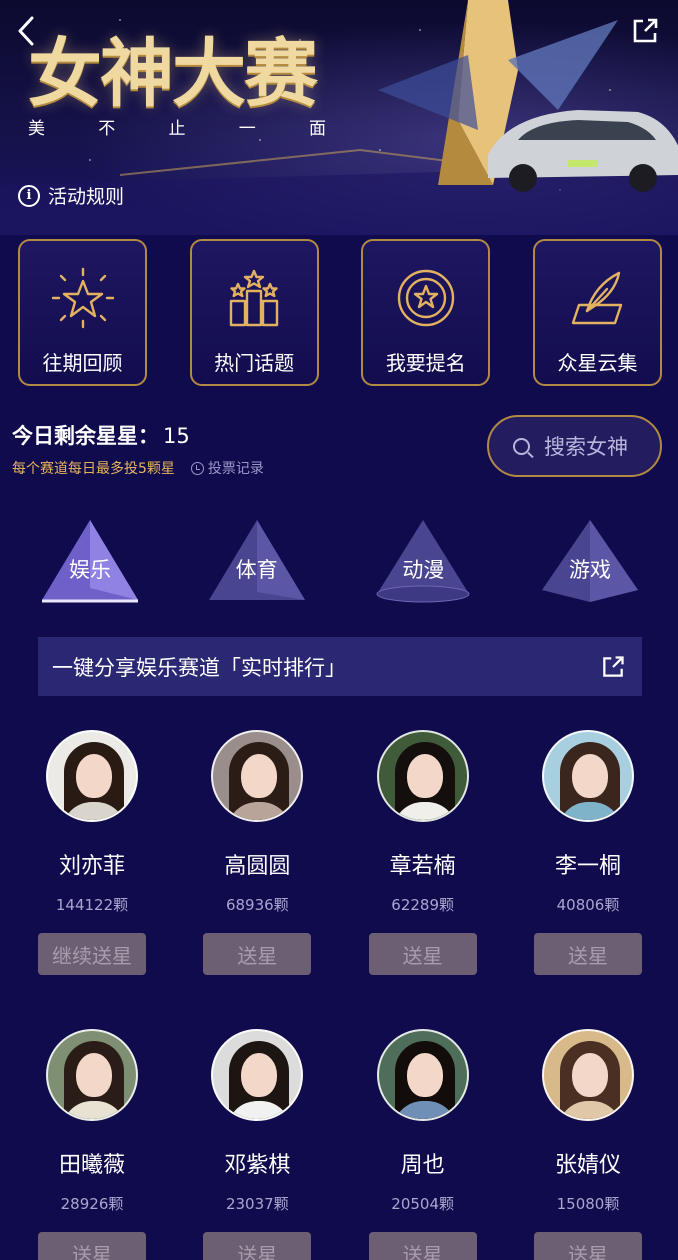  I want to click on contestant-name: 邓紫棋, so click(257, 1165).